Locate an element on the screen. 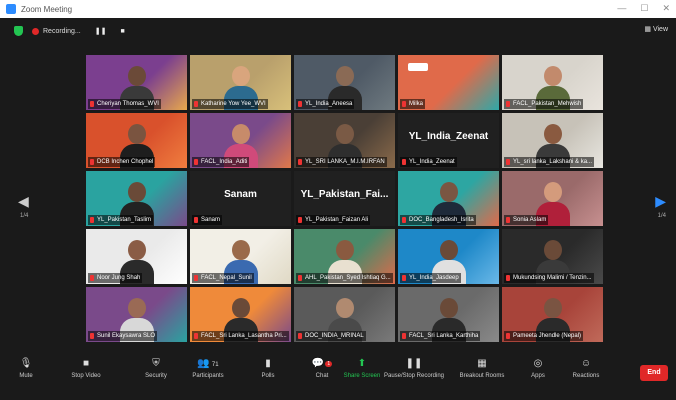  participant-tile: FACL_Pakistan_Mehwish is located at coordinates (552, 82).